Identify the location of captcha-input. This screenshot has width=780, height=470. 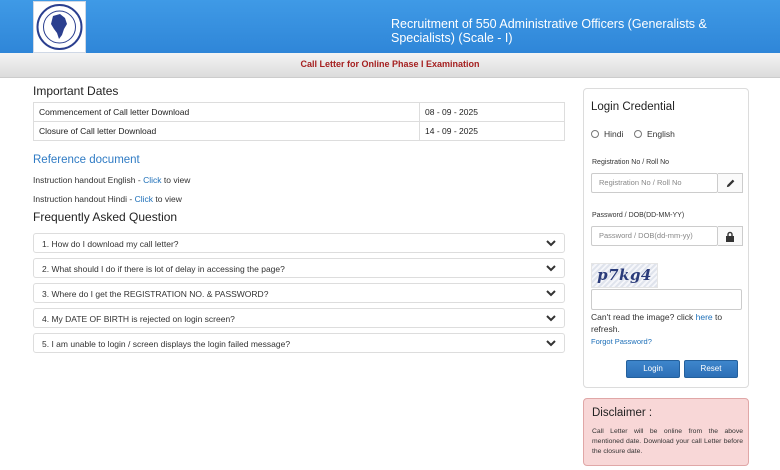
(666, 299).